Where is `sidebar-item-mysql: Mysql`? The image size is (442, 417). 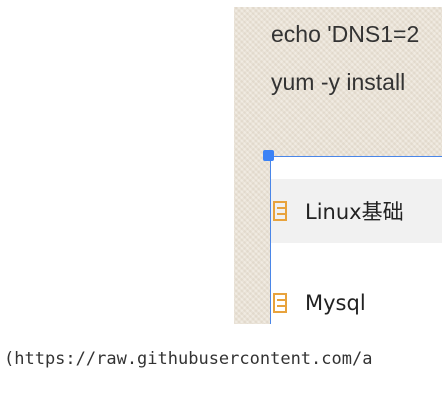
sidebar-item-mysql: Mysql is located at coordinates (356, 297).